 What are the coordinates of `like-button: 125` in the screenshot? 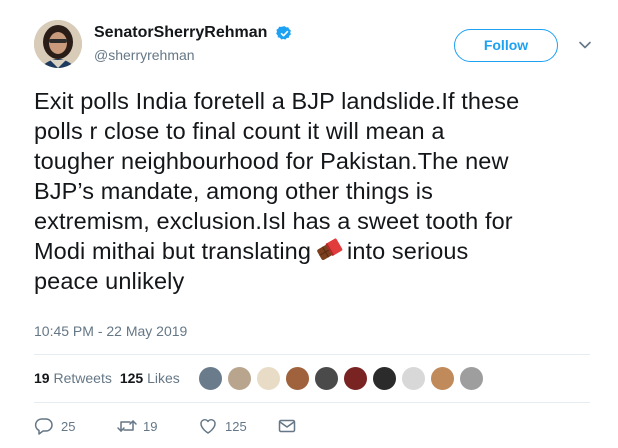 It's located at (233, 426).